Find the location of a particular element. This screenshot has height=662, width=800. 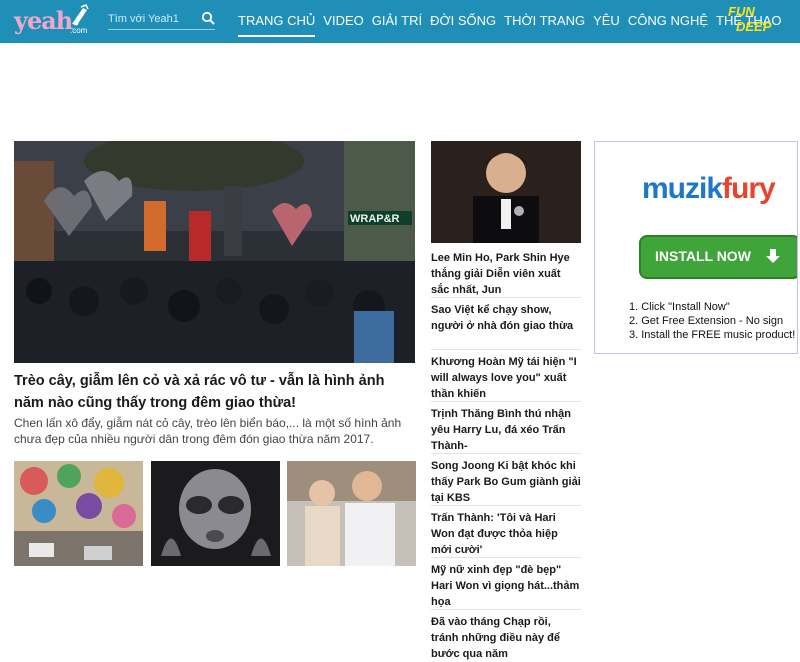

ad-logo-part-b: fury is located at coordinates (749, 188).